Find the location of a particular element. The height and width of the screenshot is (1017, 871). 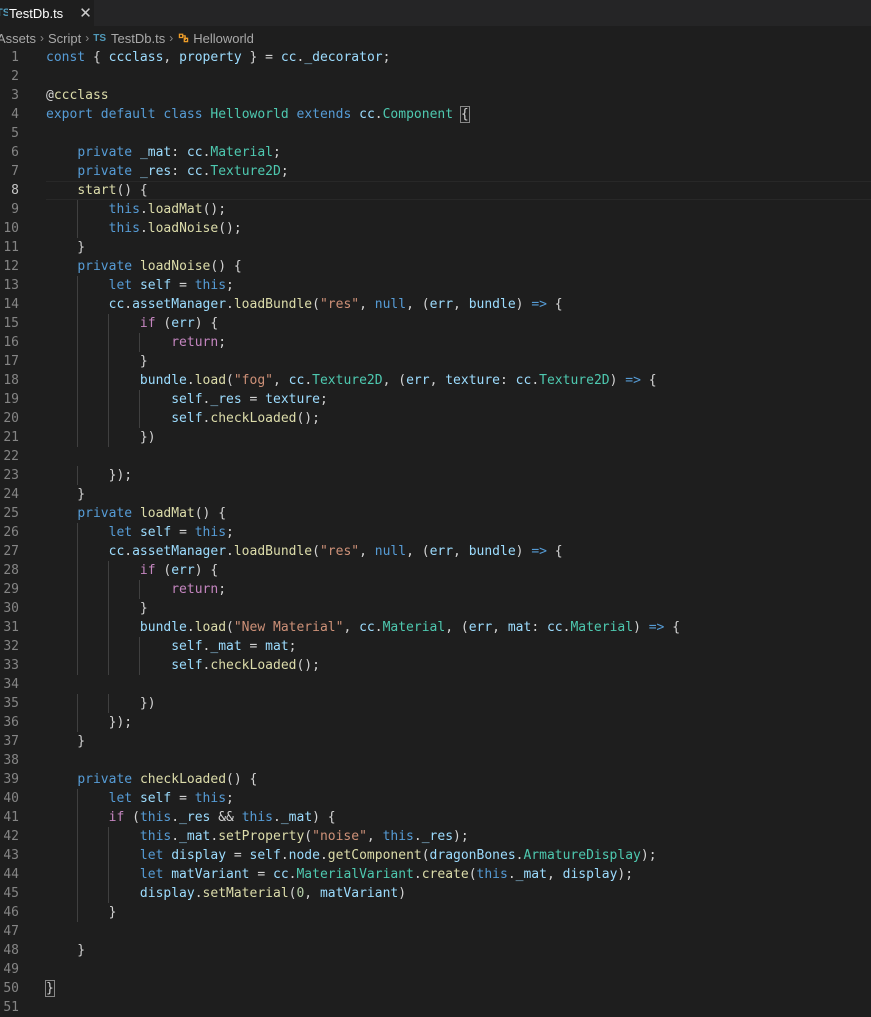

code-line: 32 self._mat = mat; is located at coordinates (435, 646).